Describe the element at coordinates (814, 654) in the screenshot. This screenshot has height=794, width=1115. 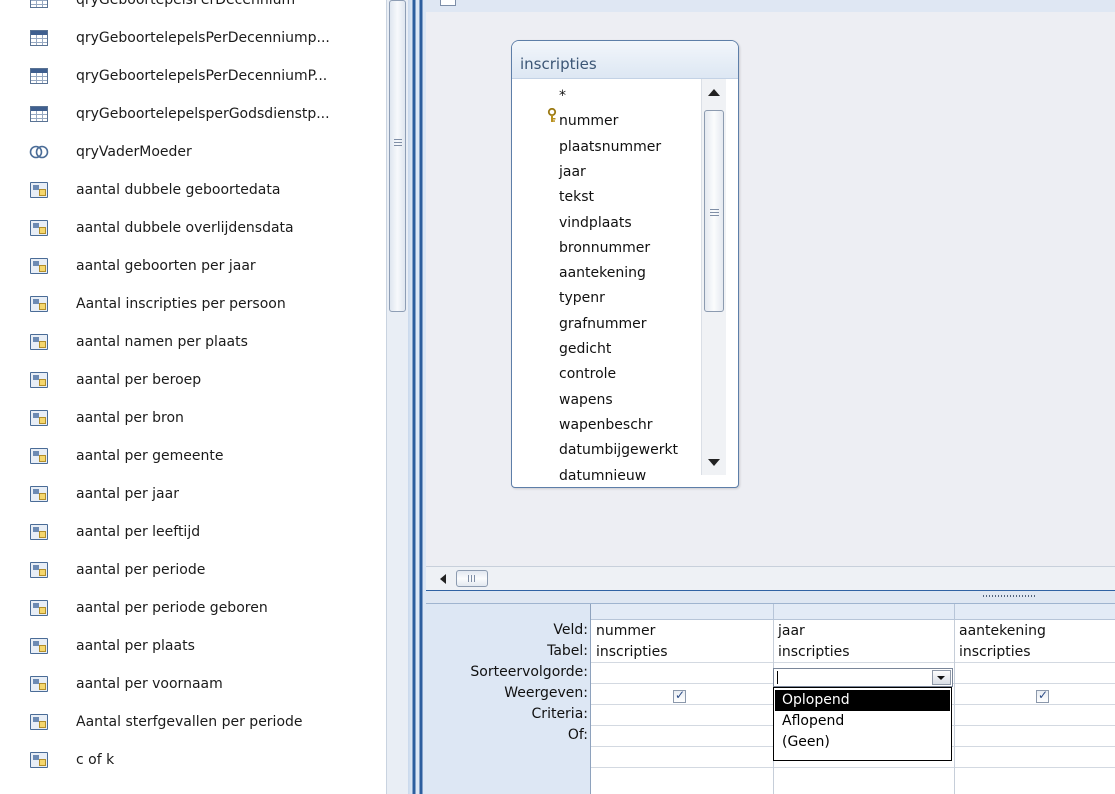
I see `cell-table-2: inscripties` at that location.